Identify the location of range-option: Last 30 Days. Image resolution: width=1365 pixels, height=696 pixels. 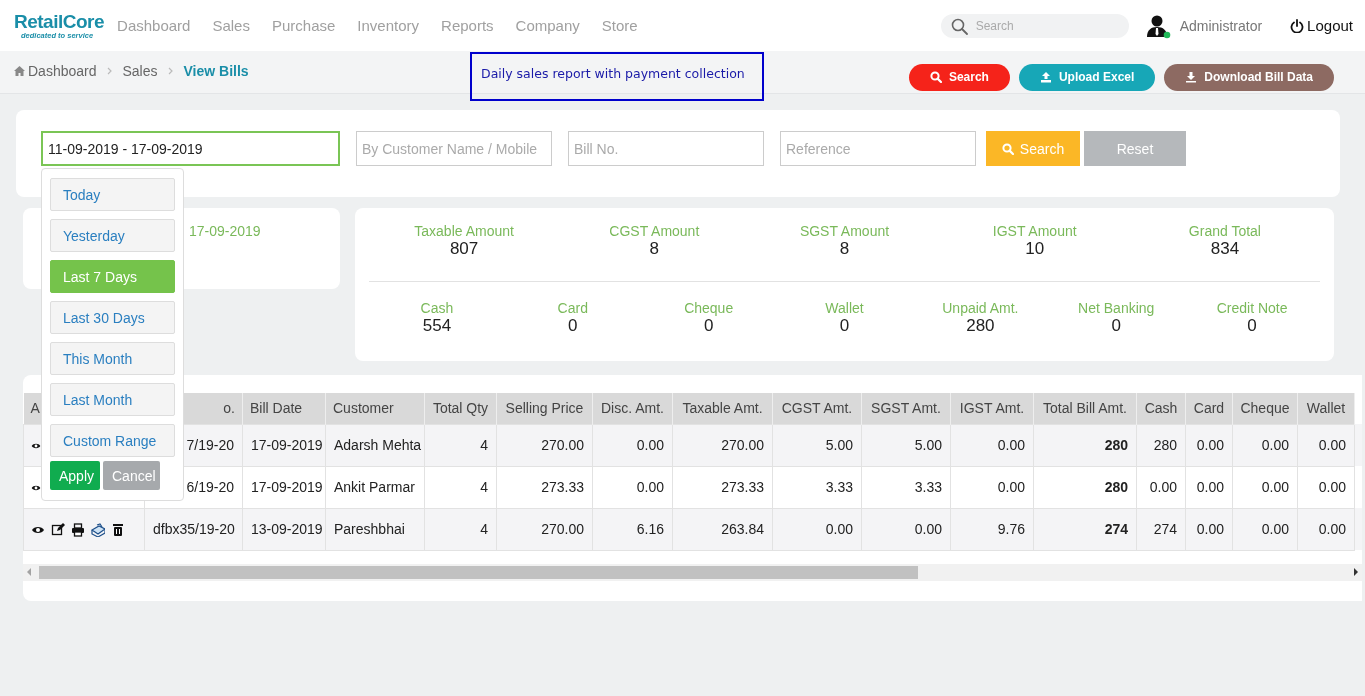
(112, 317).